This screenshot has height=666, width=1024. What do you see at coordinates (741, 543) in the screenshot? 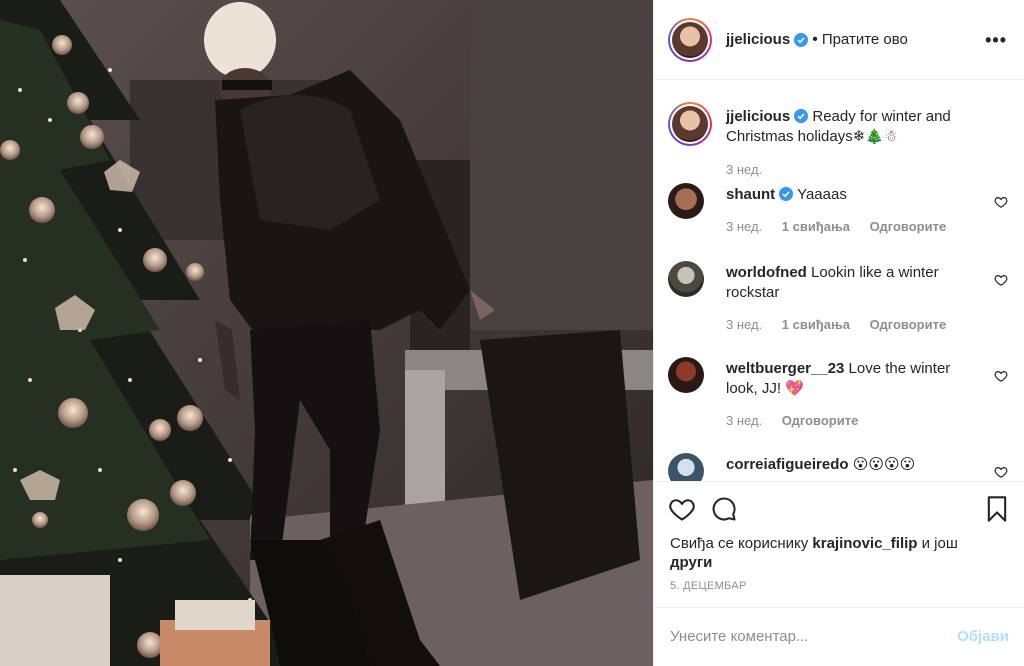
I see `likes-prefix: Свиђа се кориснику` at bounding box center [741, 543].